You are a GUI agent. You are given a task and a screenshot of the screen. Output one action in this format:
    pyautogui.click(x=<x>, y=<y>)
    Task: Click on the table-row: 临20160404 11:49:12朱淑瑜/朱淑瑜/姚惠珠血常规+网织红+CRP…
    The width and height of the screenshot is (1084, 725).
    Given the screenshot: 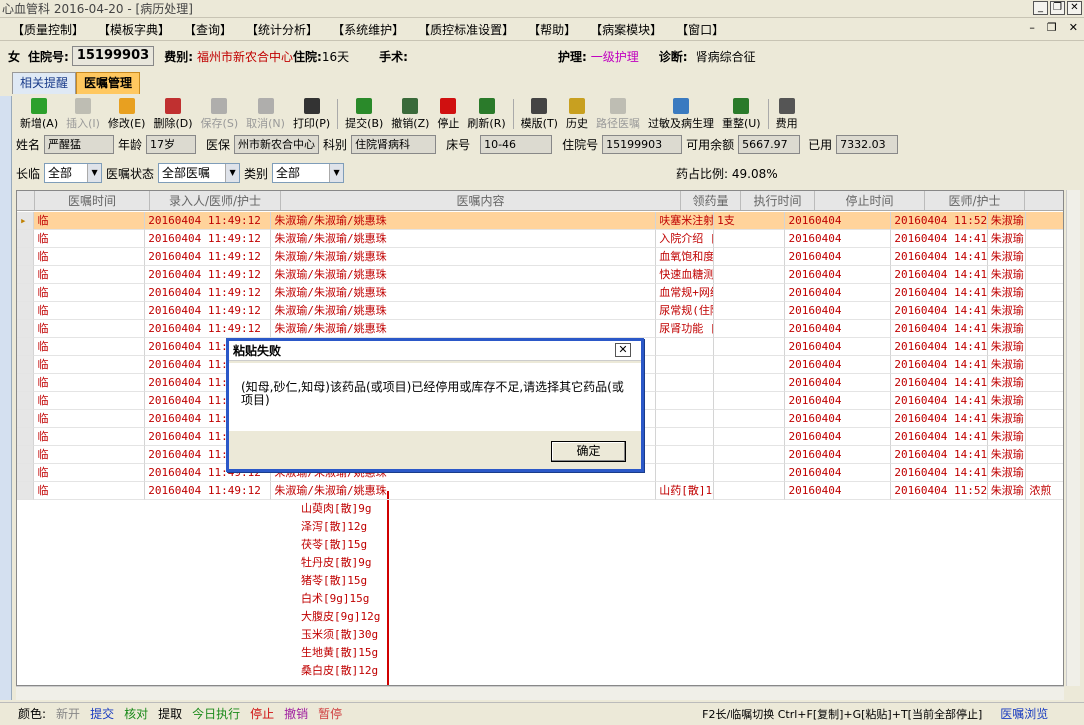 What is the action you would take?
    pyautogui.click(x=540, y=293)
    